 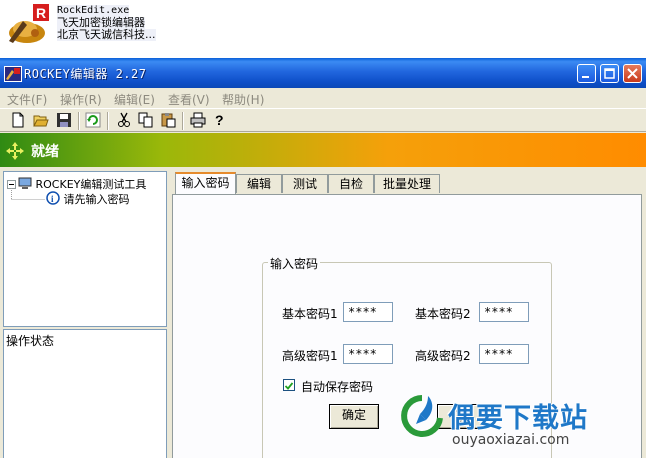 What do you see at coordinates (323, 150) in the screenshot?
I see `status-banner: 就绪` at bounding box center [323, 150].